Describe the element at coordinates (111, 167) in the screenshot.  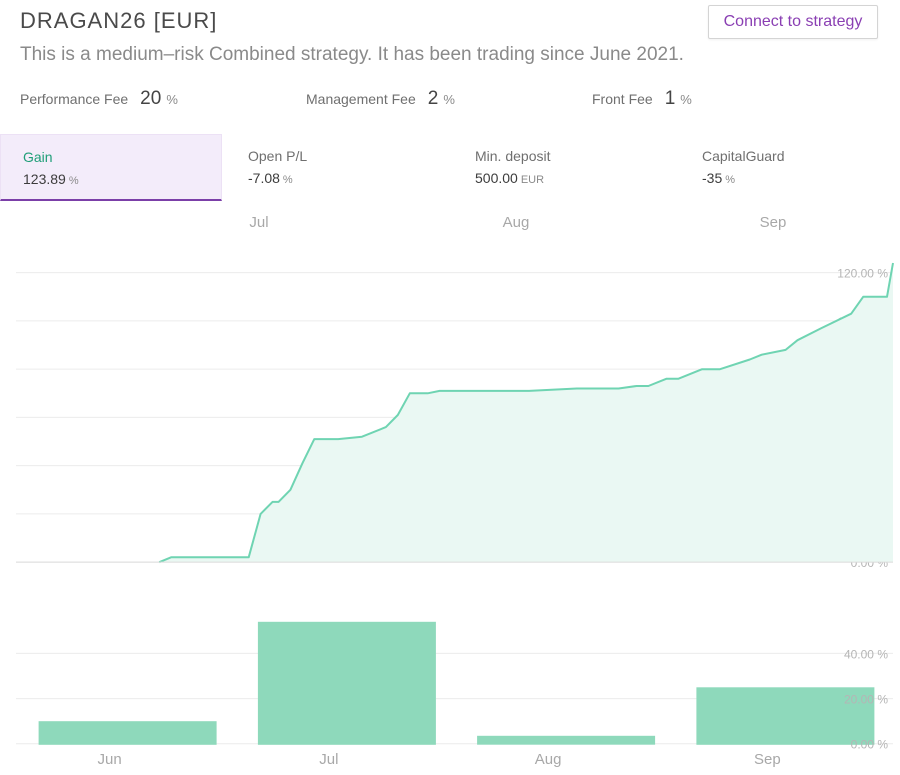
I see `tab-gain: Gain 123.89%` at that location.